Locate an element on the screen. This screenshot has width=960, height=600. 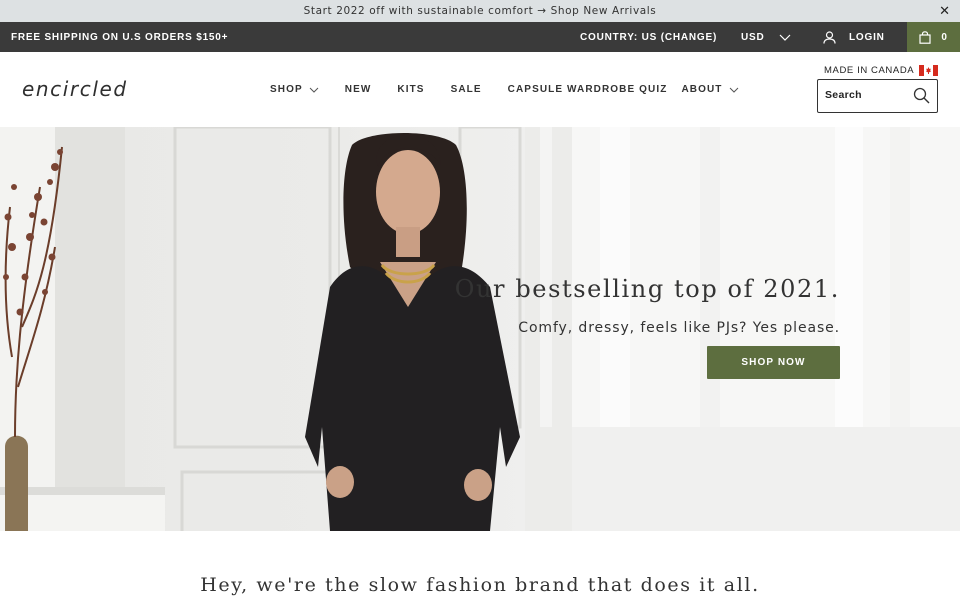
country-selector: COUNTRY: US (CHANGE) is located at coordinates (648, 37).